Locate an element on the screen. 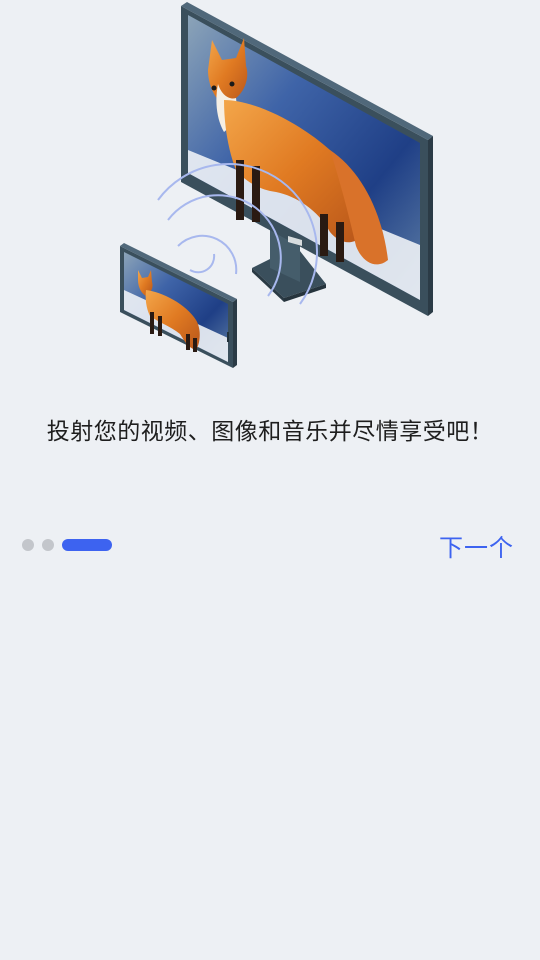  next-button: 下一个 is located at coordinates (476, 545).